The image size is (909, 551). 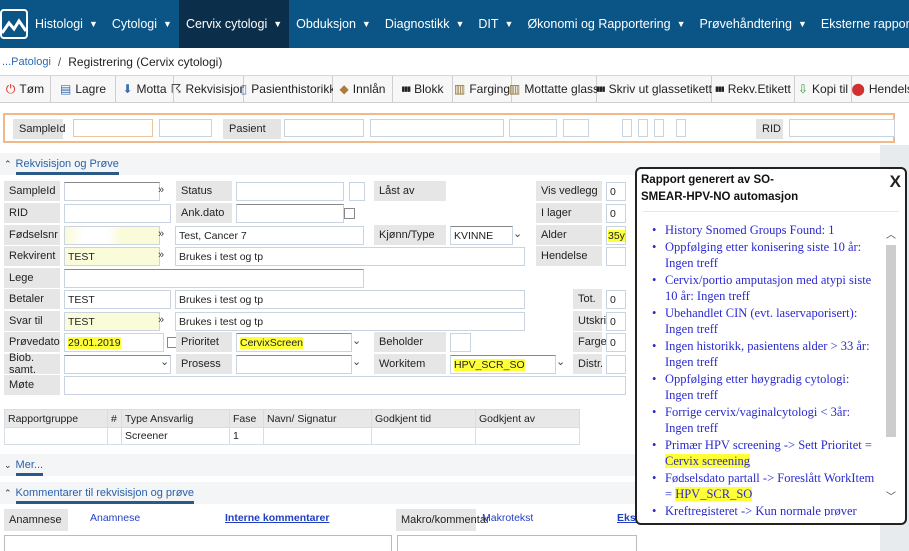 I want to click on toolbar-button-farging: ▥ Farging, so click(x=482, y=89).